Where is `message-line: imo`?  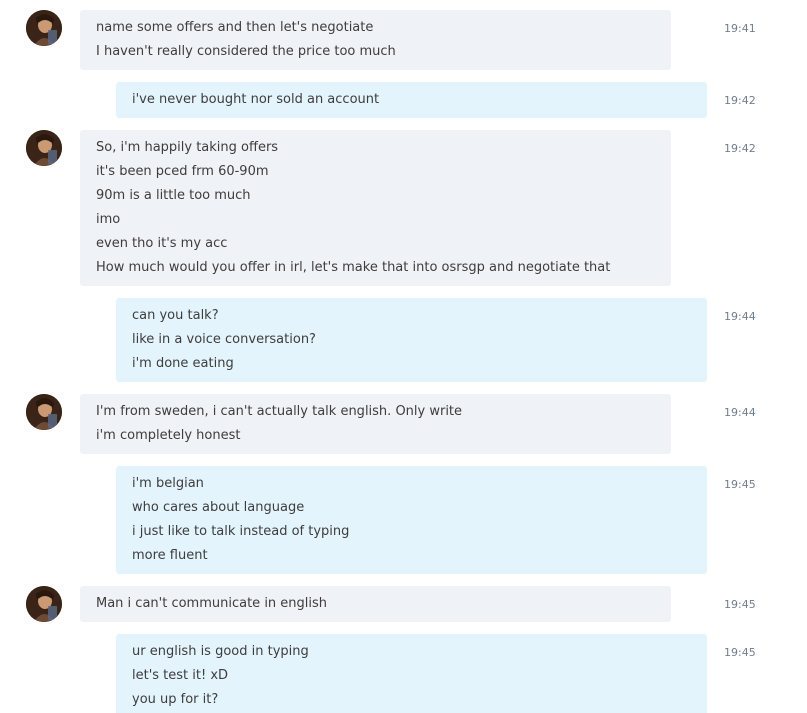 message-line: imo is located at coordinates (108, 219).